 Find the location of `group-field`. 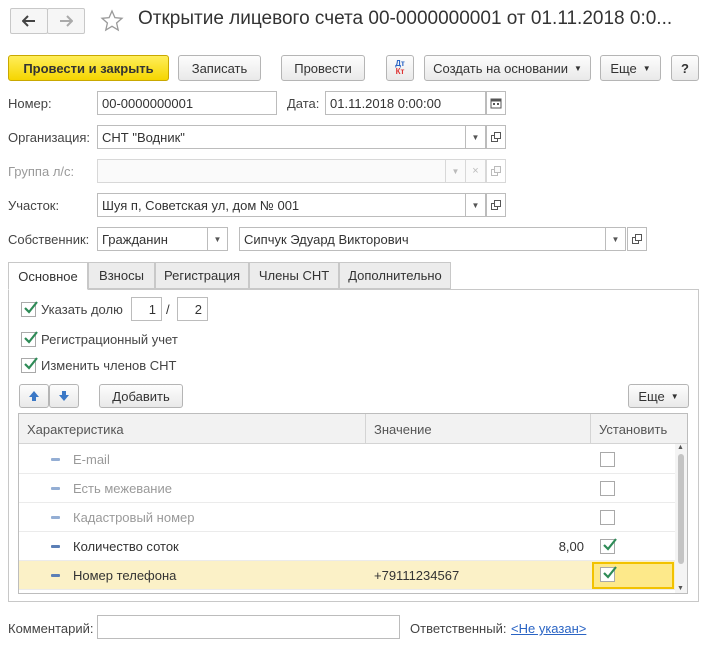

group-field is located at coordinates (271, 171).